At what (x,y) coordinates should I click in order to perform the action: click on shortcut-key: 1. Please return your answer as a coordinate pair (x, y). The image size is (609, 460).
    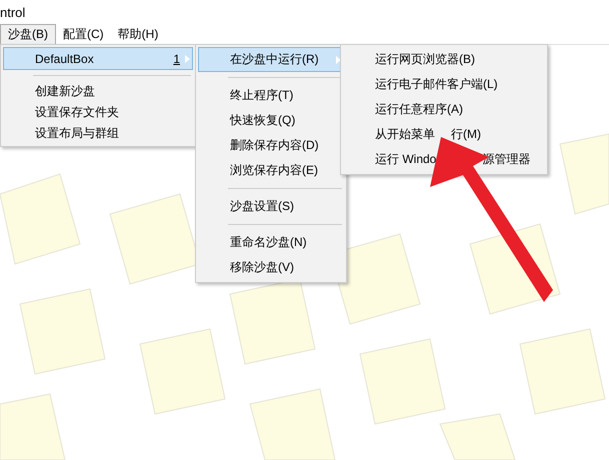
    Looking at the image, I should click on (176, 59).